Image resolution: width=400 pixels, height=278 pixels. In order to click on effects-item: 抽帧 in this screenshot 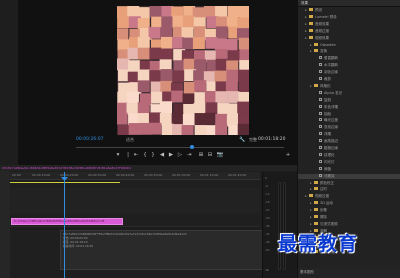, I will do `click(349, 114)`.